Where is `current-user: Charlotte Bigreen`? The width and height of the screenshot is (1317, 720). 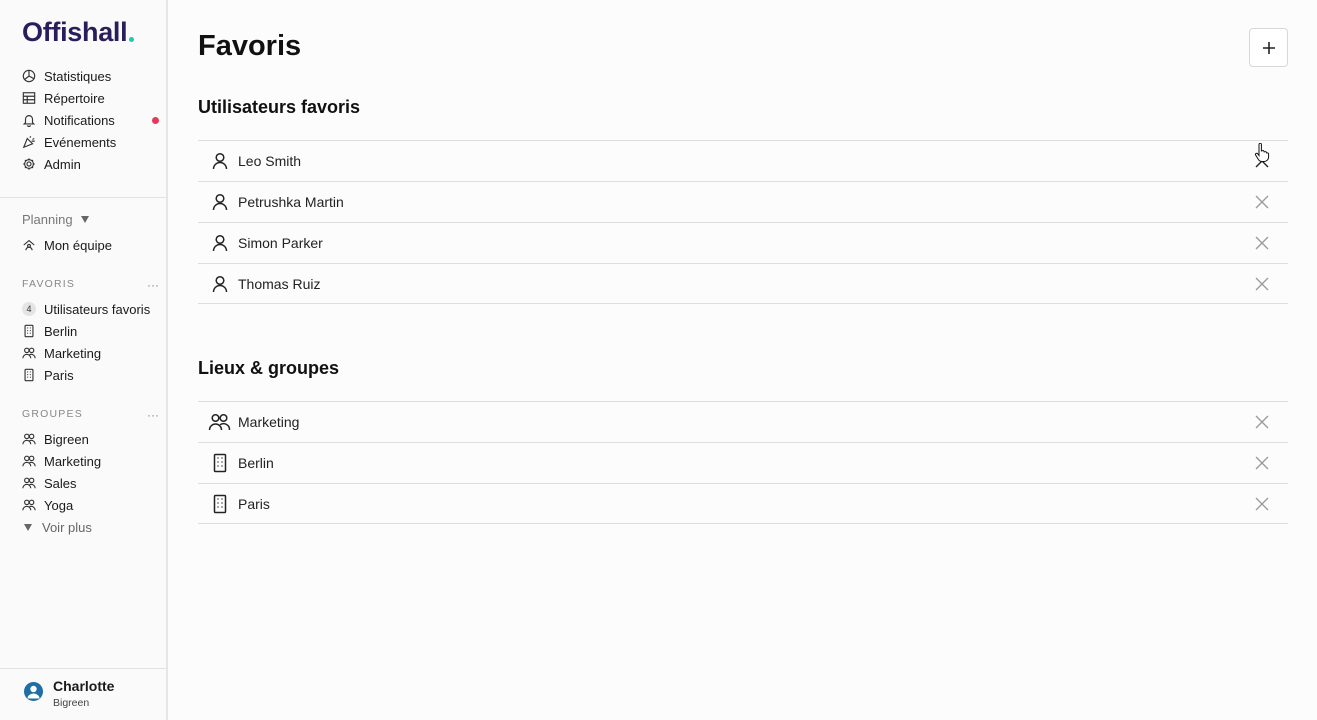 current-user: Charlotte Bigreen is located at coordinates (83, 694).